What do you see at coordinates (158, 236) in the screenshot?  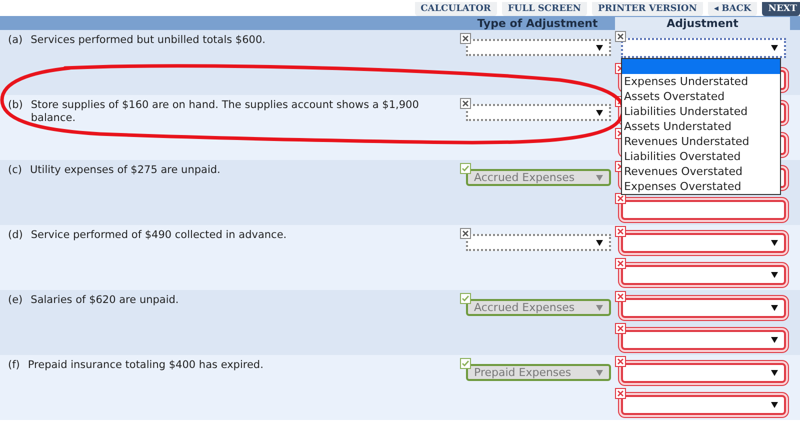 I see `question-text: Service performed of $490 collected in advance.` at bounding box center [158, 236].